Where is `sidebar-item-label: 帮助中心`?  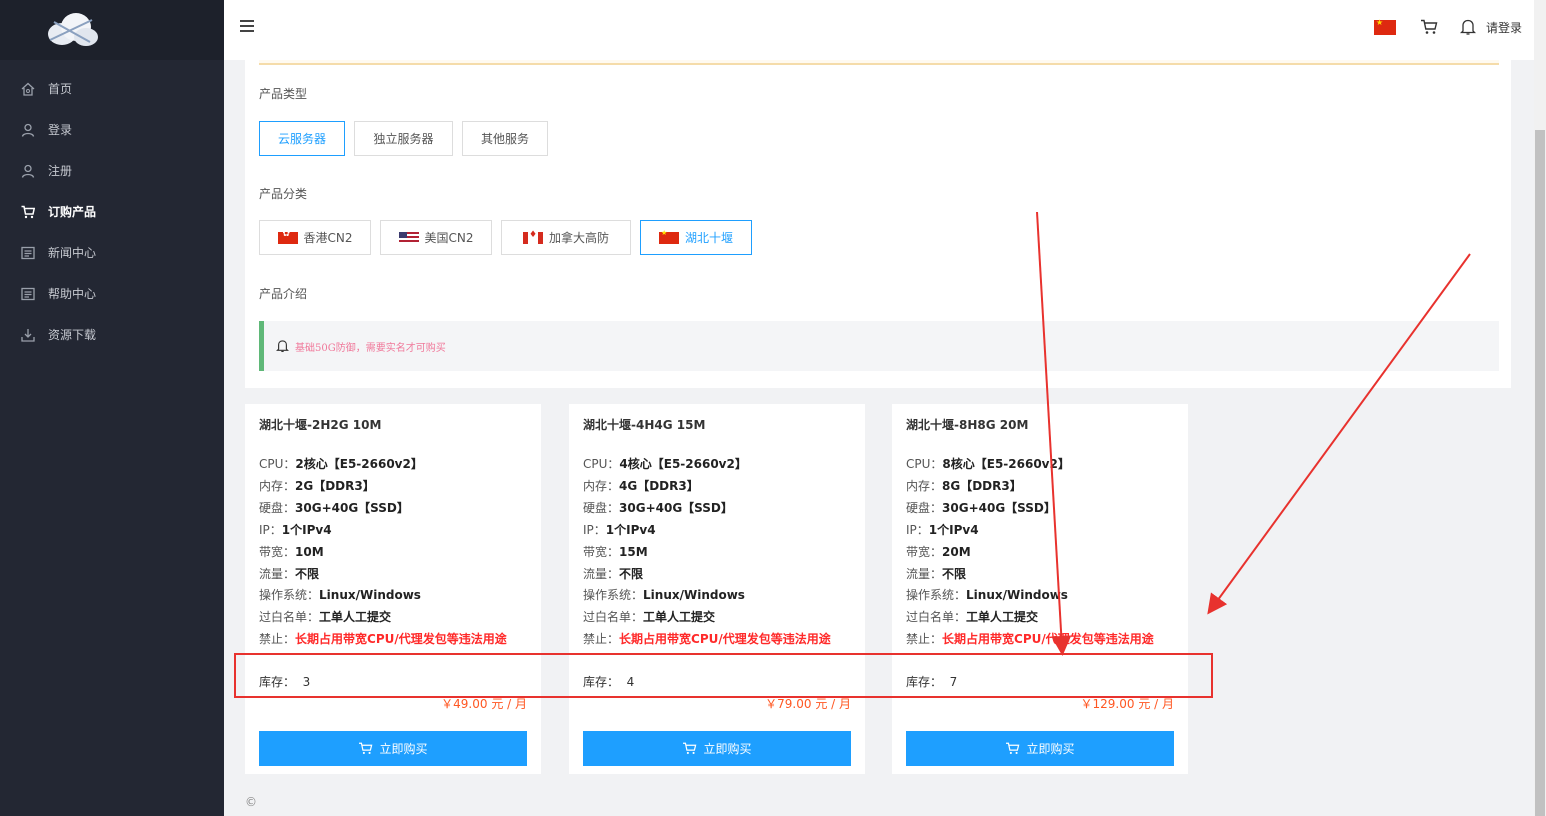 sidebar-item-label: 帮助中心 is located at coordinates (72, 294).